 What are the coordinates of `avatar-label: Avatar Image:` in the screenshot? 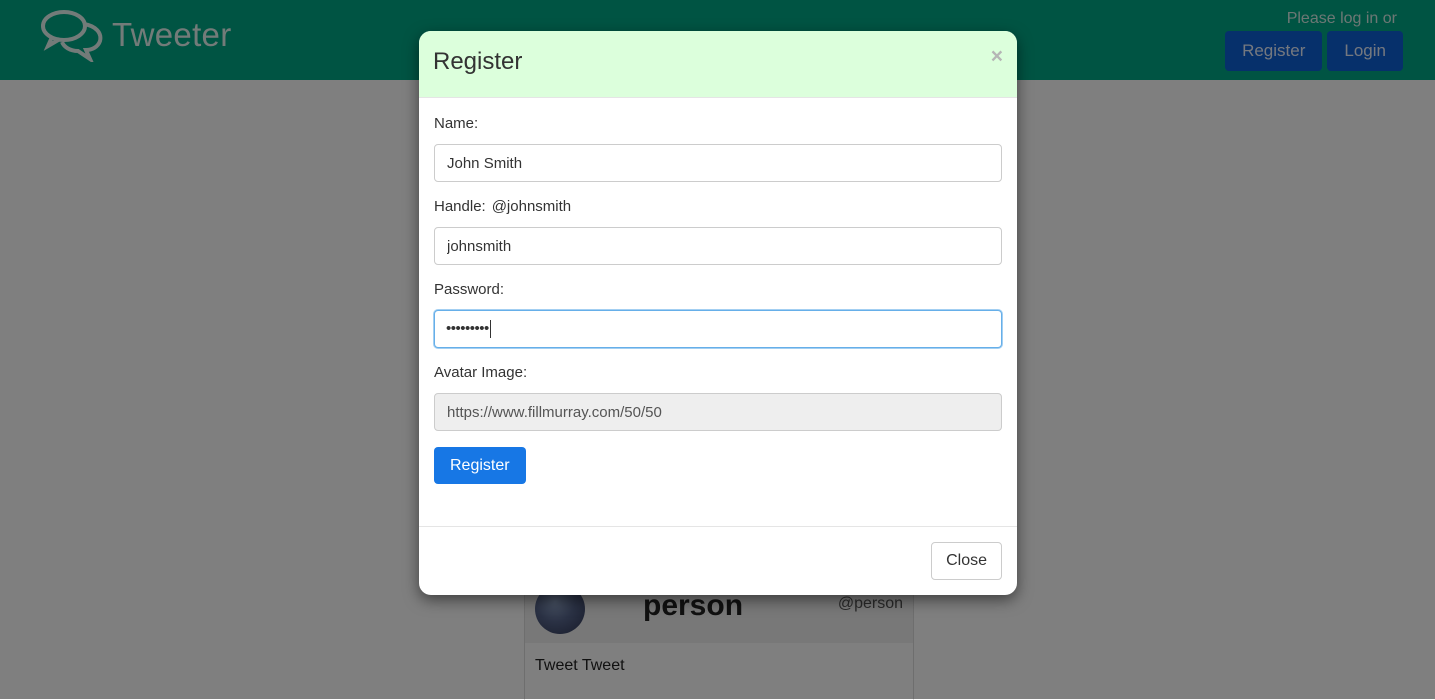 It's located at (481, 372).